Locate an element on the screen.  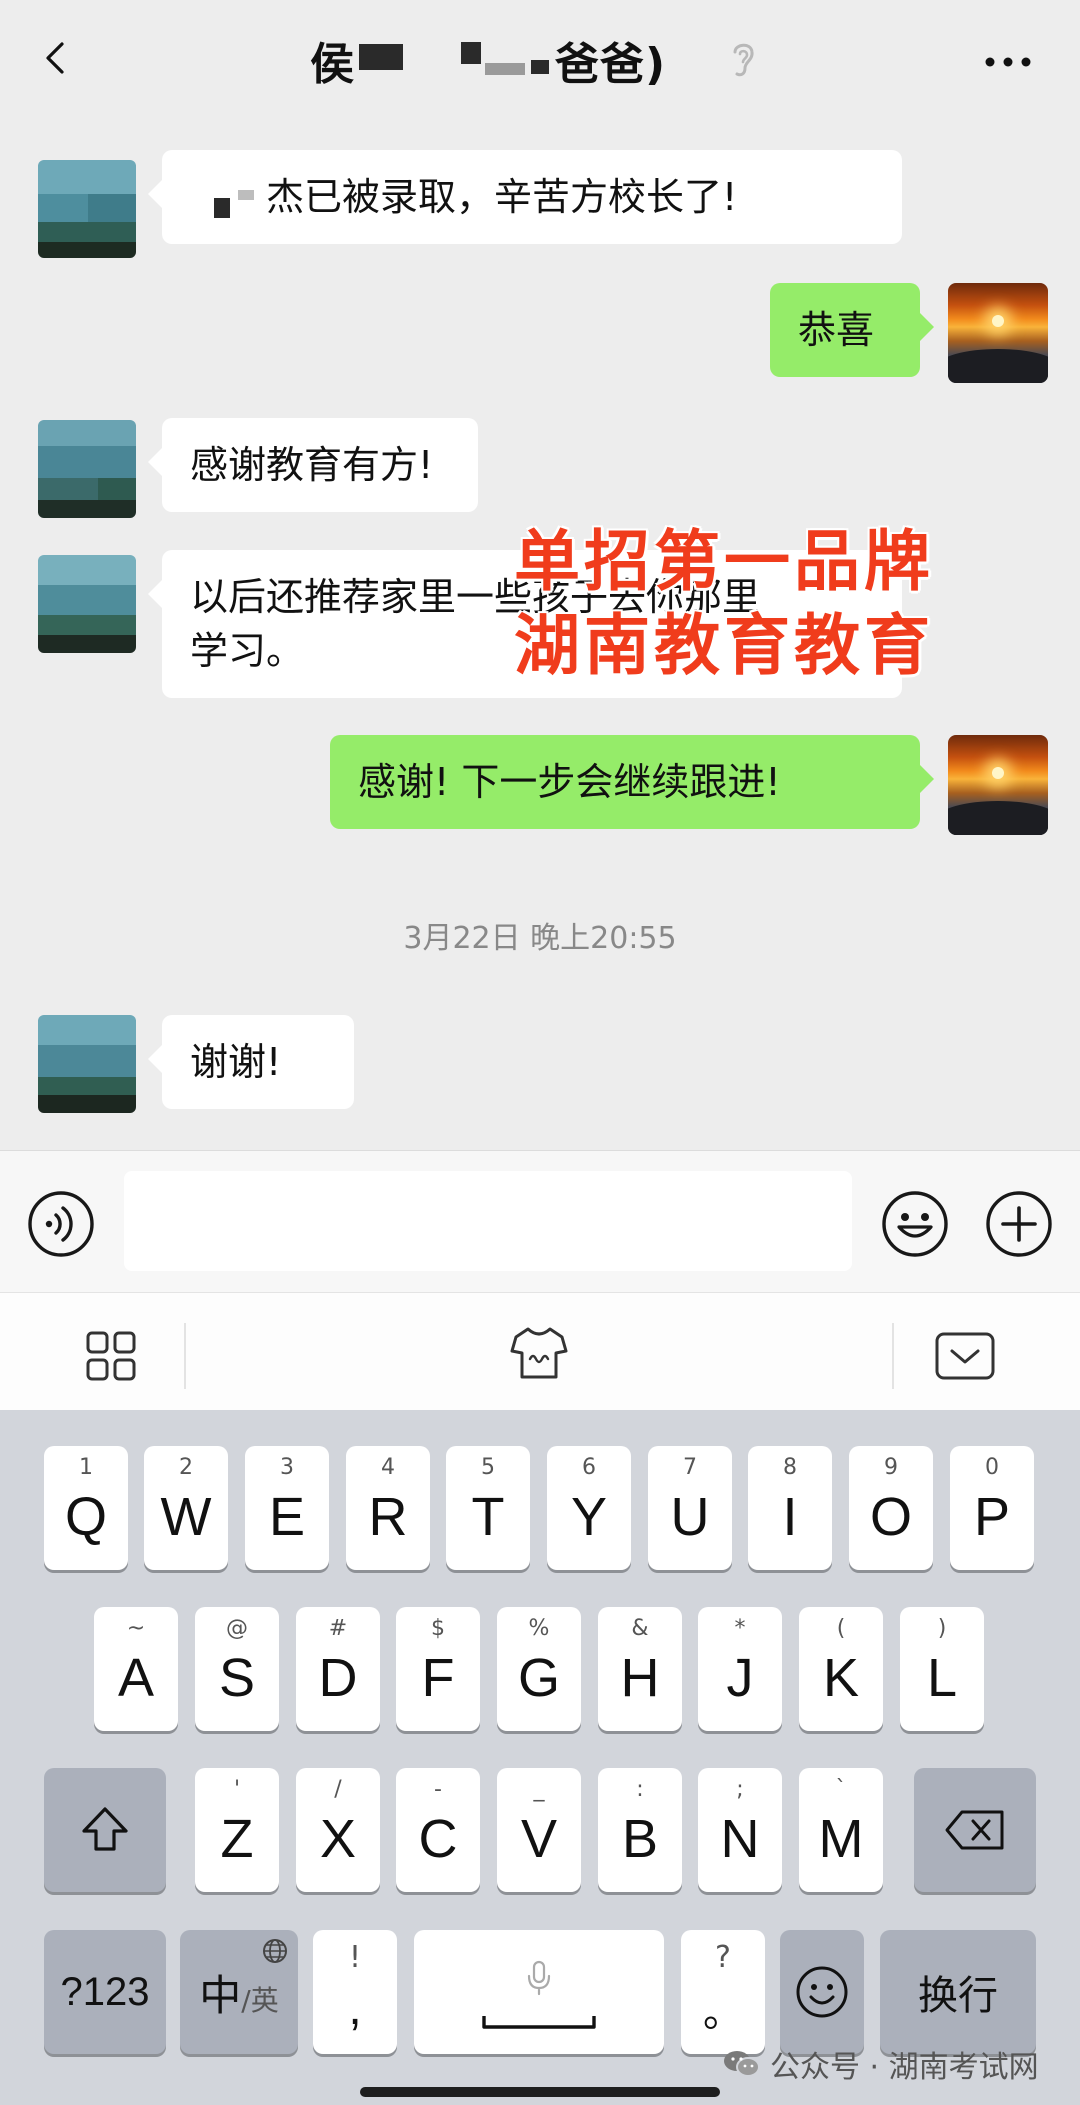
key-letter: M is located at coordinates (841, 1839).